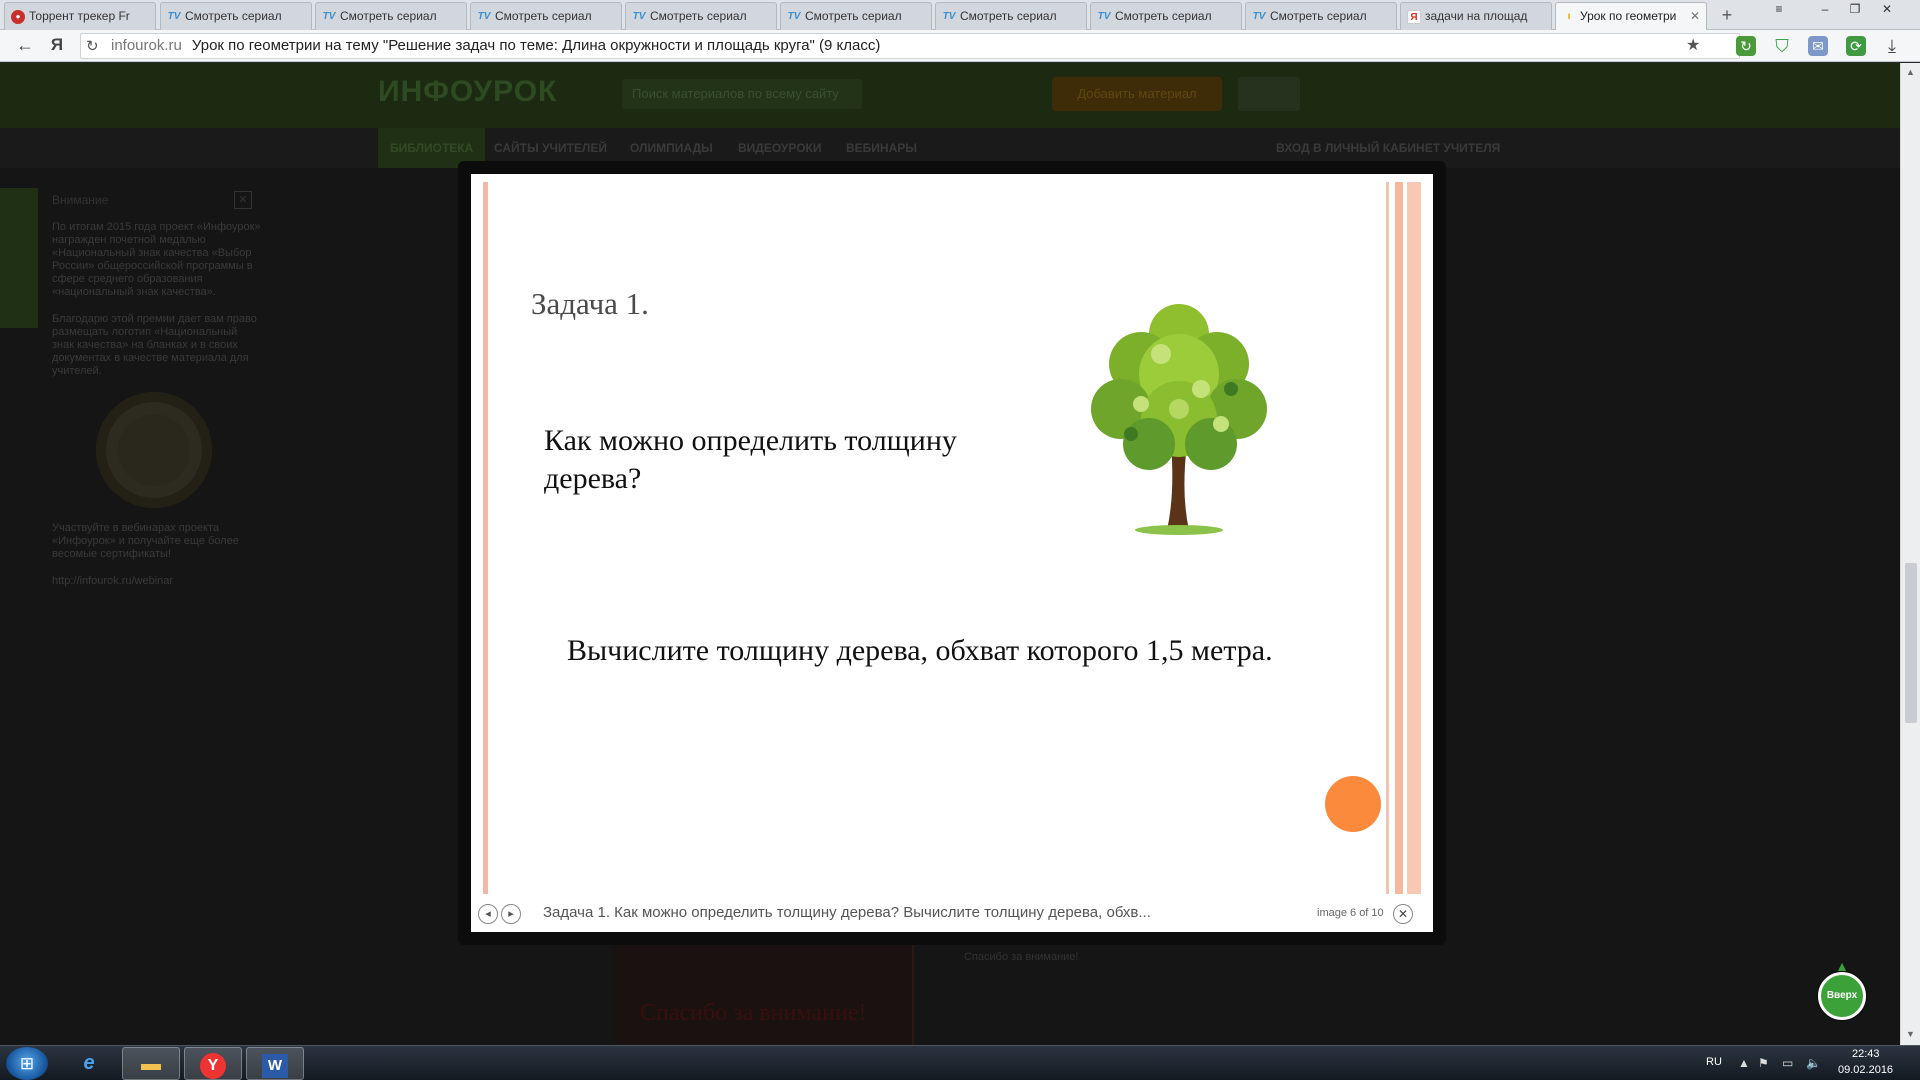  Describe the element at coordinates (1887, 10) in the screenshot. I see `close-window-icon: ✕` at that location.